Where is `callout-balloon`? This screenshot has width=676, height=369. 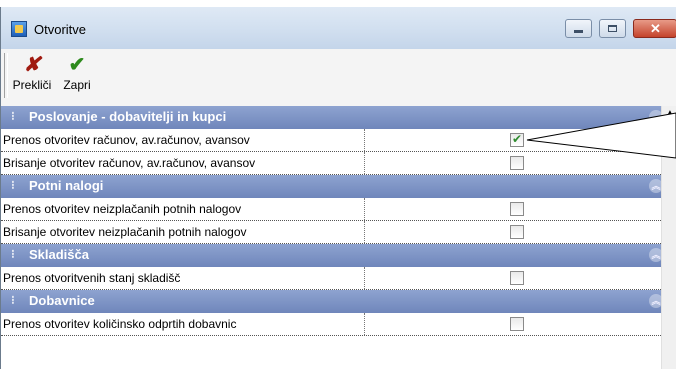
callout-balloon is located at coordinates (601, 135).